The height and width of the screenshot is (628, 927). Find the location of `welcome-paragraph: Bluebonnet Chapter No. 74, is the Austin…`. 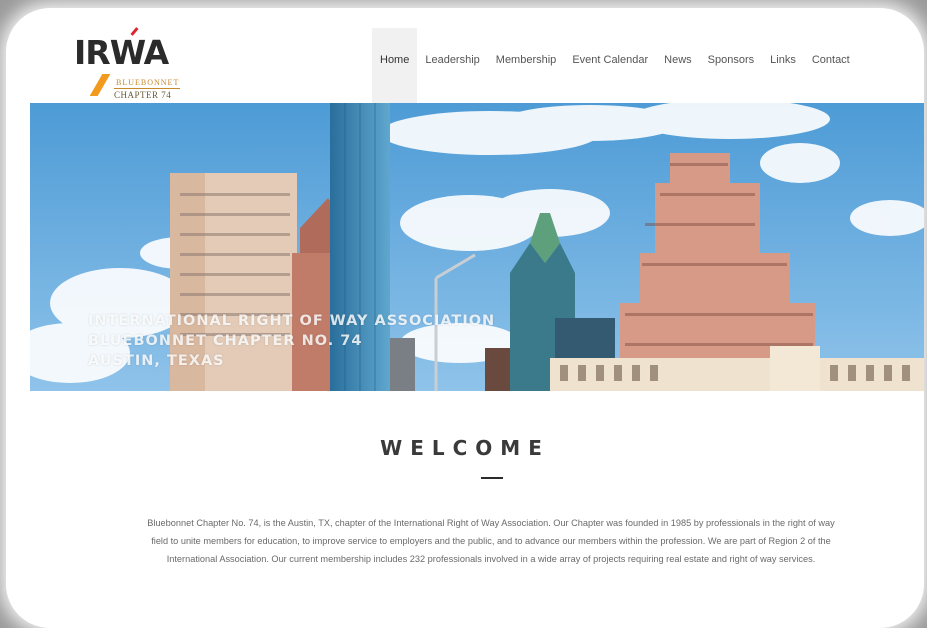

welcome-paragraph: Bluebonnet Chapter No. 74, is the Austin… is located at coordinates (491, 541).